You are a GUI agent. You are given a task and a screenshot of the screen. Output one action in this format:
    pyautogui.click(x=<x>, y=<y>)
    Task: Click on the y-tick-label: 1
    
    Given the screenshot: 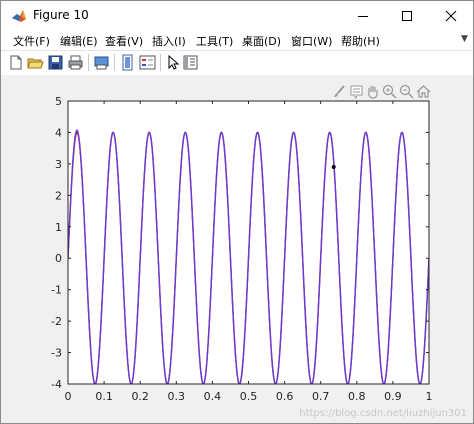 What is the action you would take?
    pyautogui.click(x=58, y=227)
    